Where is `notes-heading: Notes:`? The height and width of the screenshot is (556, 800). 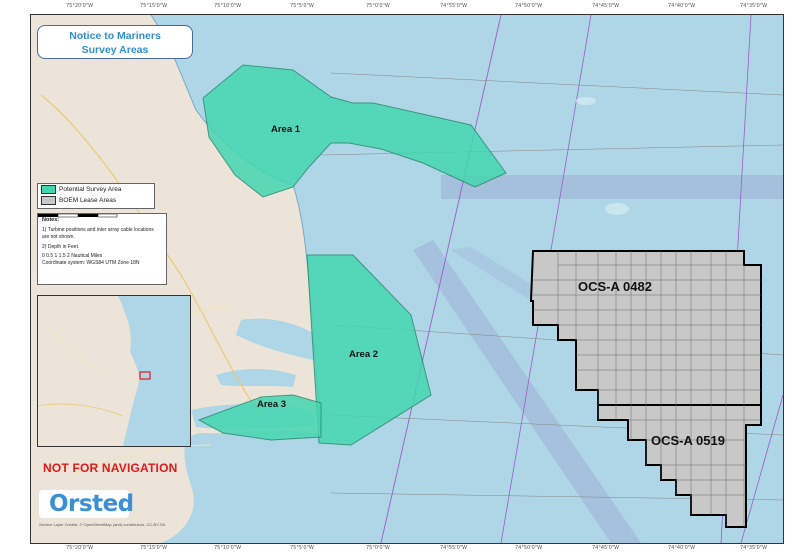
notes-heading: Notes: is located at coordinates (51, 220).